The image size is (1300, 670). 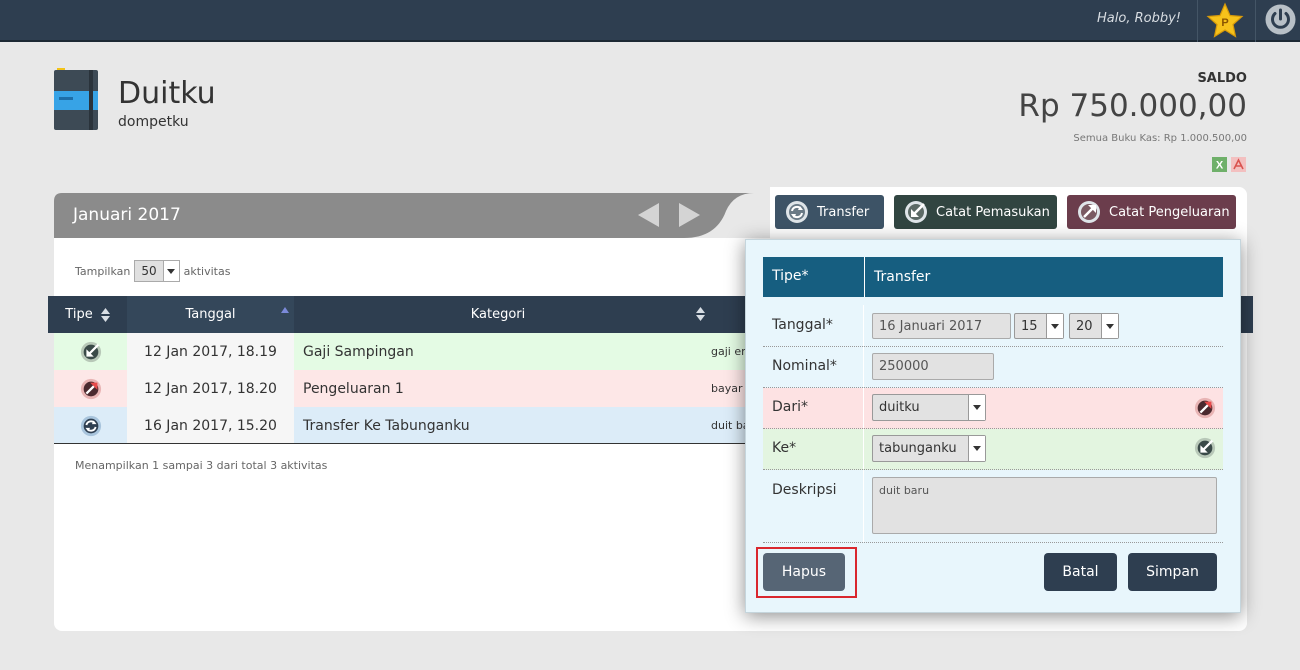 What do you see at coordinates (1160, 138) in the screenshot?
I see `all-books-balance: Semua Buku Kas: Rp 1.000.500,00` at bounding box center [1160, 138].